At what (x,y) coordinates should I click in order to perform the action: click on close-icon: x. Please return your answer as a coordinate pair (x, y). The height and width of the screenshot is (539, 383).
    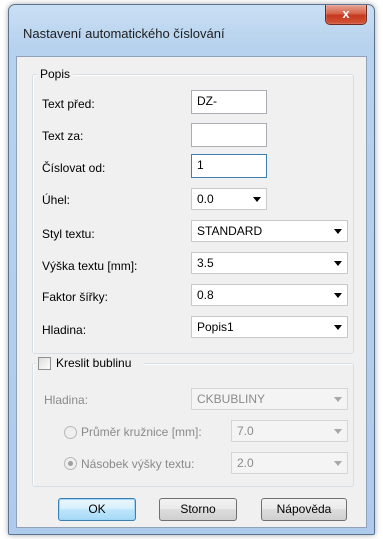
    Looking at the image, I should click on (346, 13).